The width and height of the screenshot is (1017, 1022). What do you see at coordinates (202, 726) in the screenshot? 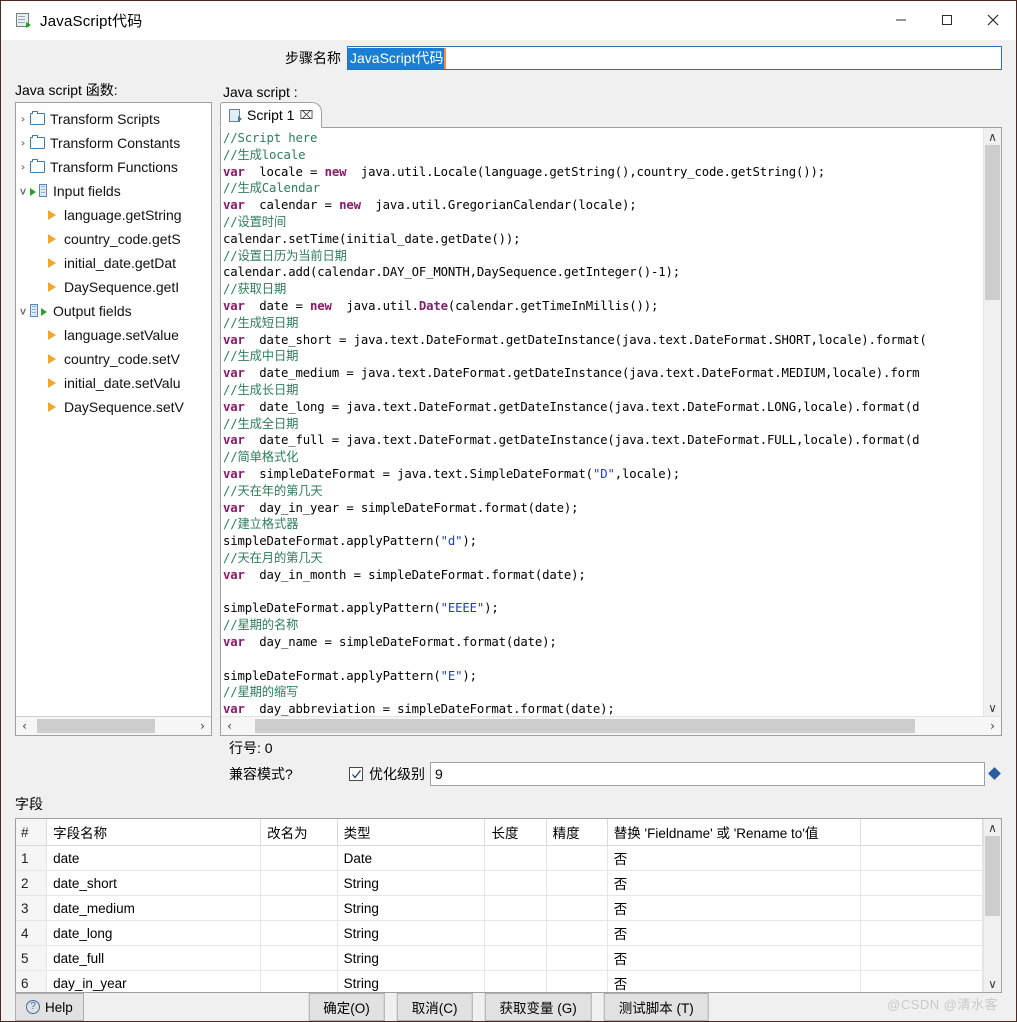
I see `tree-scroll-right-icon: ›` at bounding box center [202, 726].